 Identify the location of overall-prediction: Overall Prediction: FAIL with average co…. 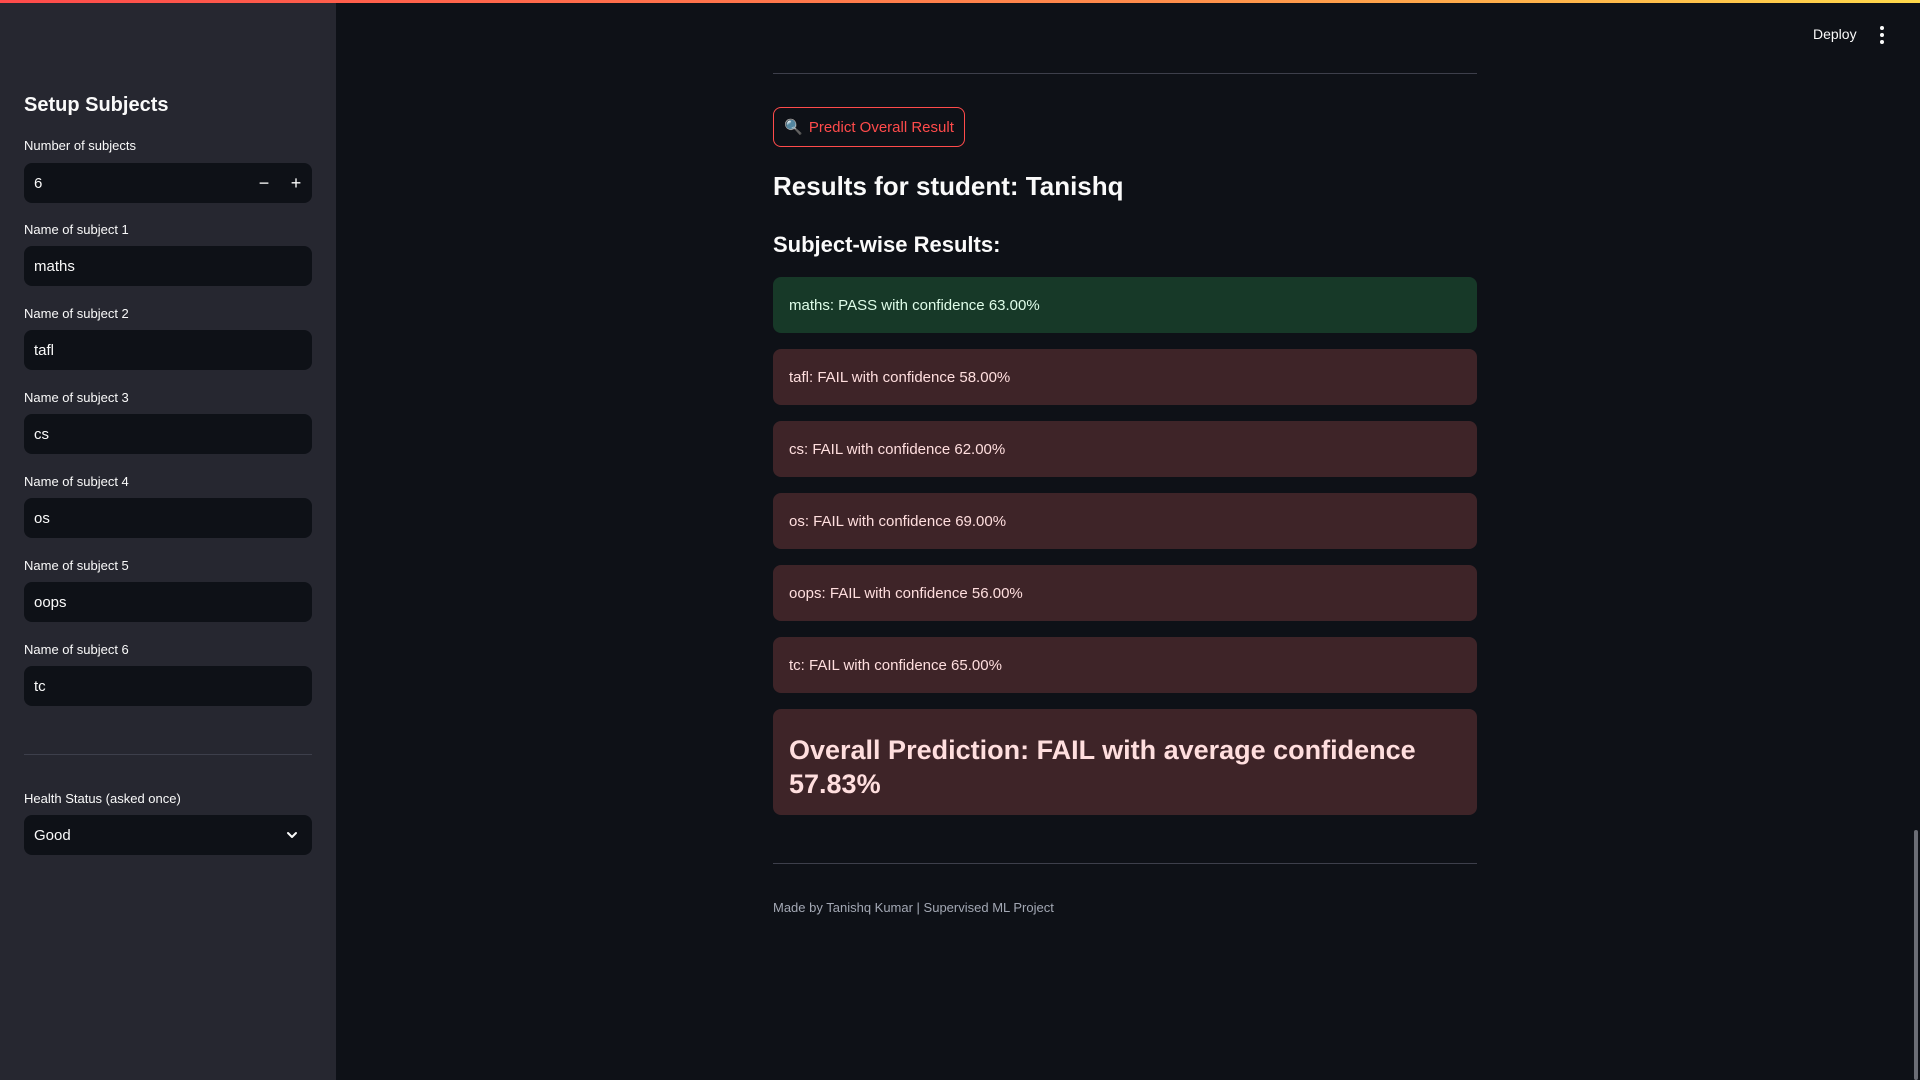
(1125, 762).